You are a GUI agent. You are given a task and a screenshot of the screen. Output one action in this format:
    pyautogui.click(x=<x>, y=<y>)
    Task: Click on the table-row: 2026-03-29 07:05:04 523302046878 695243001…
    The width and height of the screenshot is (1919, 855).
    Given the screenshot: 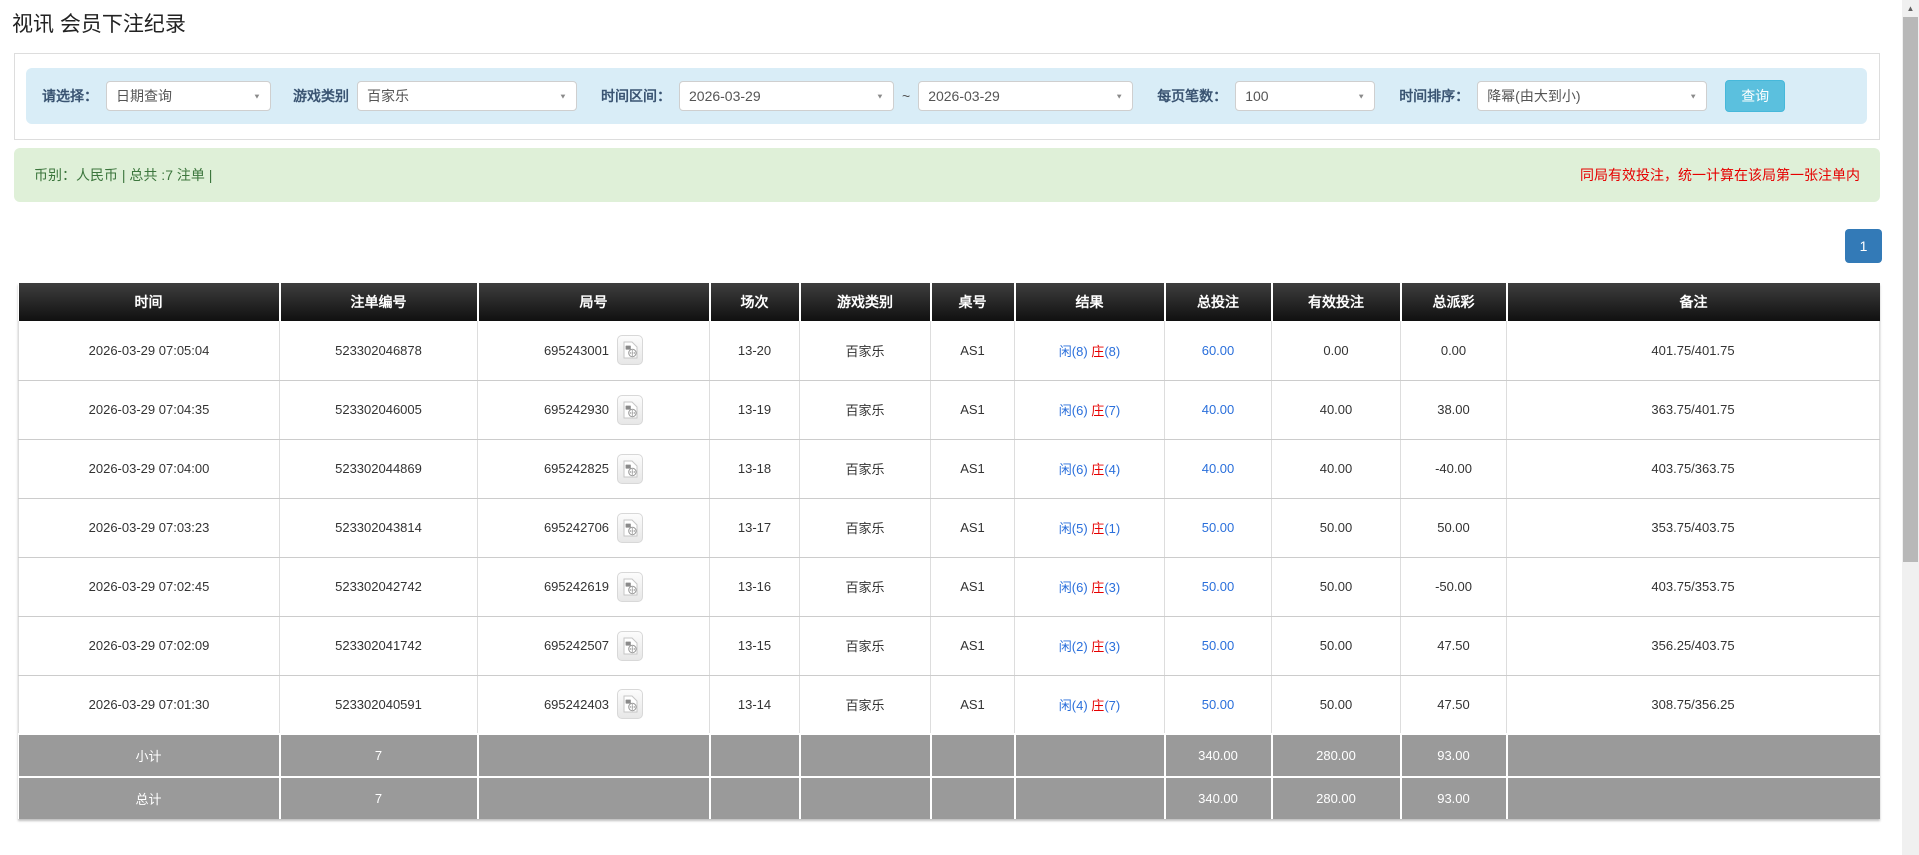 What is the action you would take?
    pyautogui.click(x=949, y=351)
    